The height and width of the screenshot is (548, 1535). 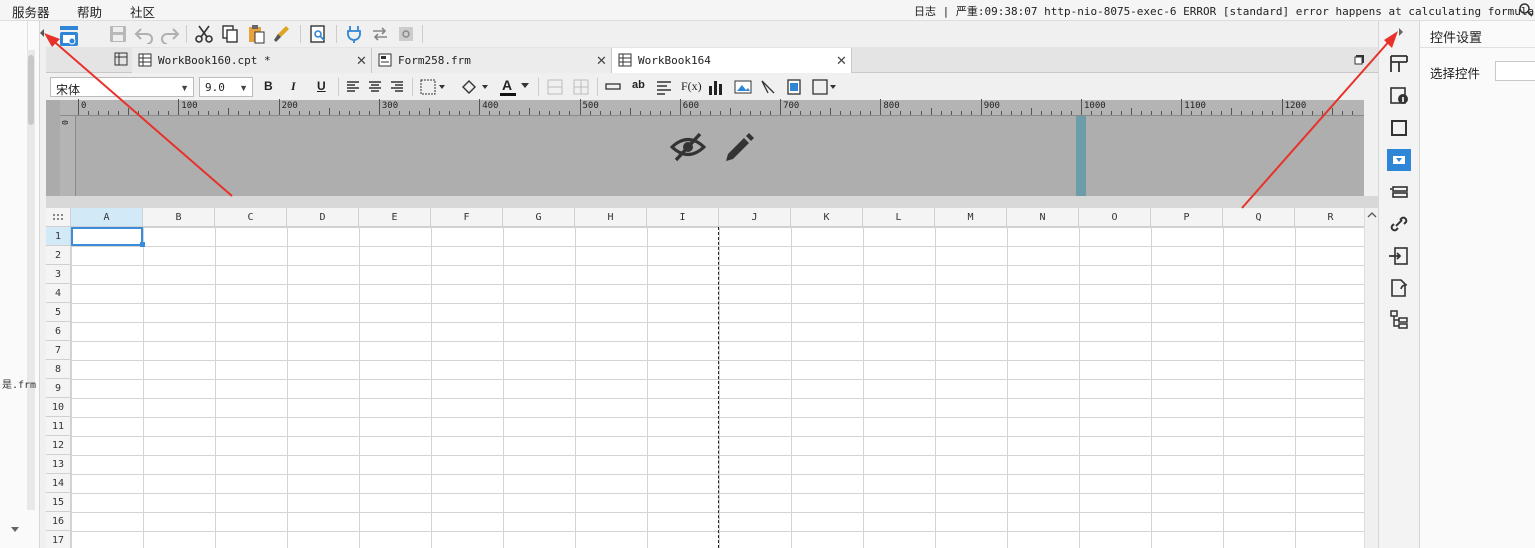 I want to click on text-color-button: A, so click(x=516, y=86).